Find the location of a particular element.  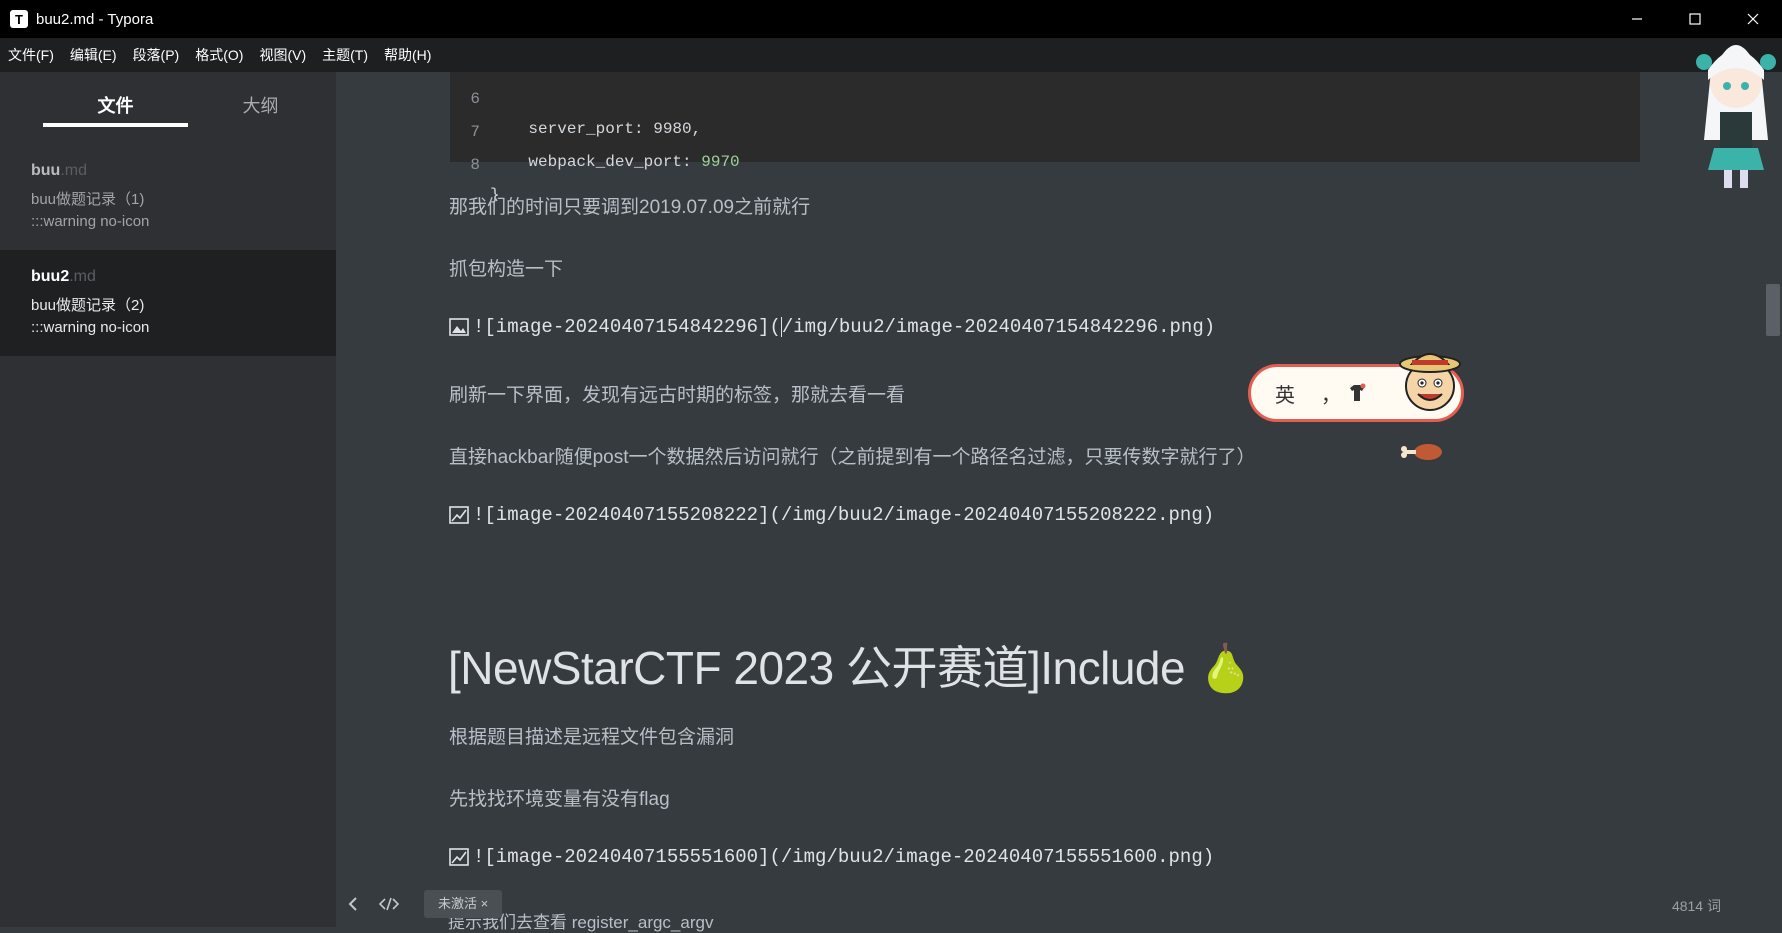

paragraph: 抓包构造一下 is located at coordinates (506, 267).